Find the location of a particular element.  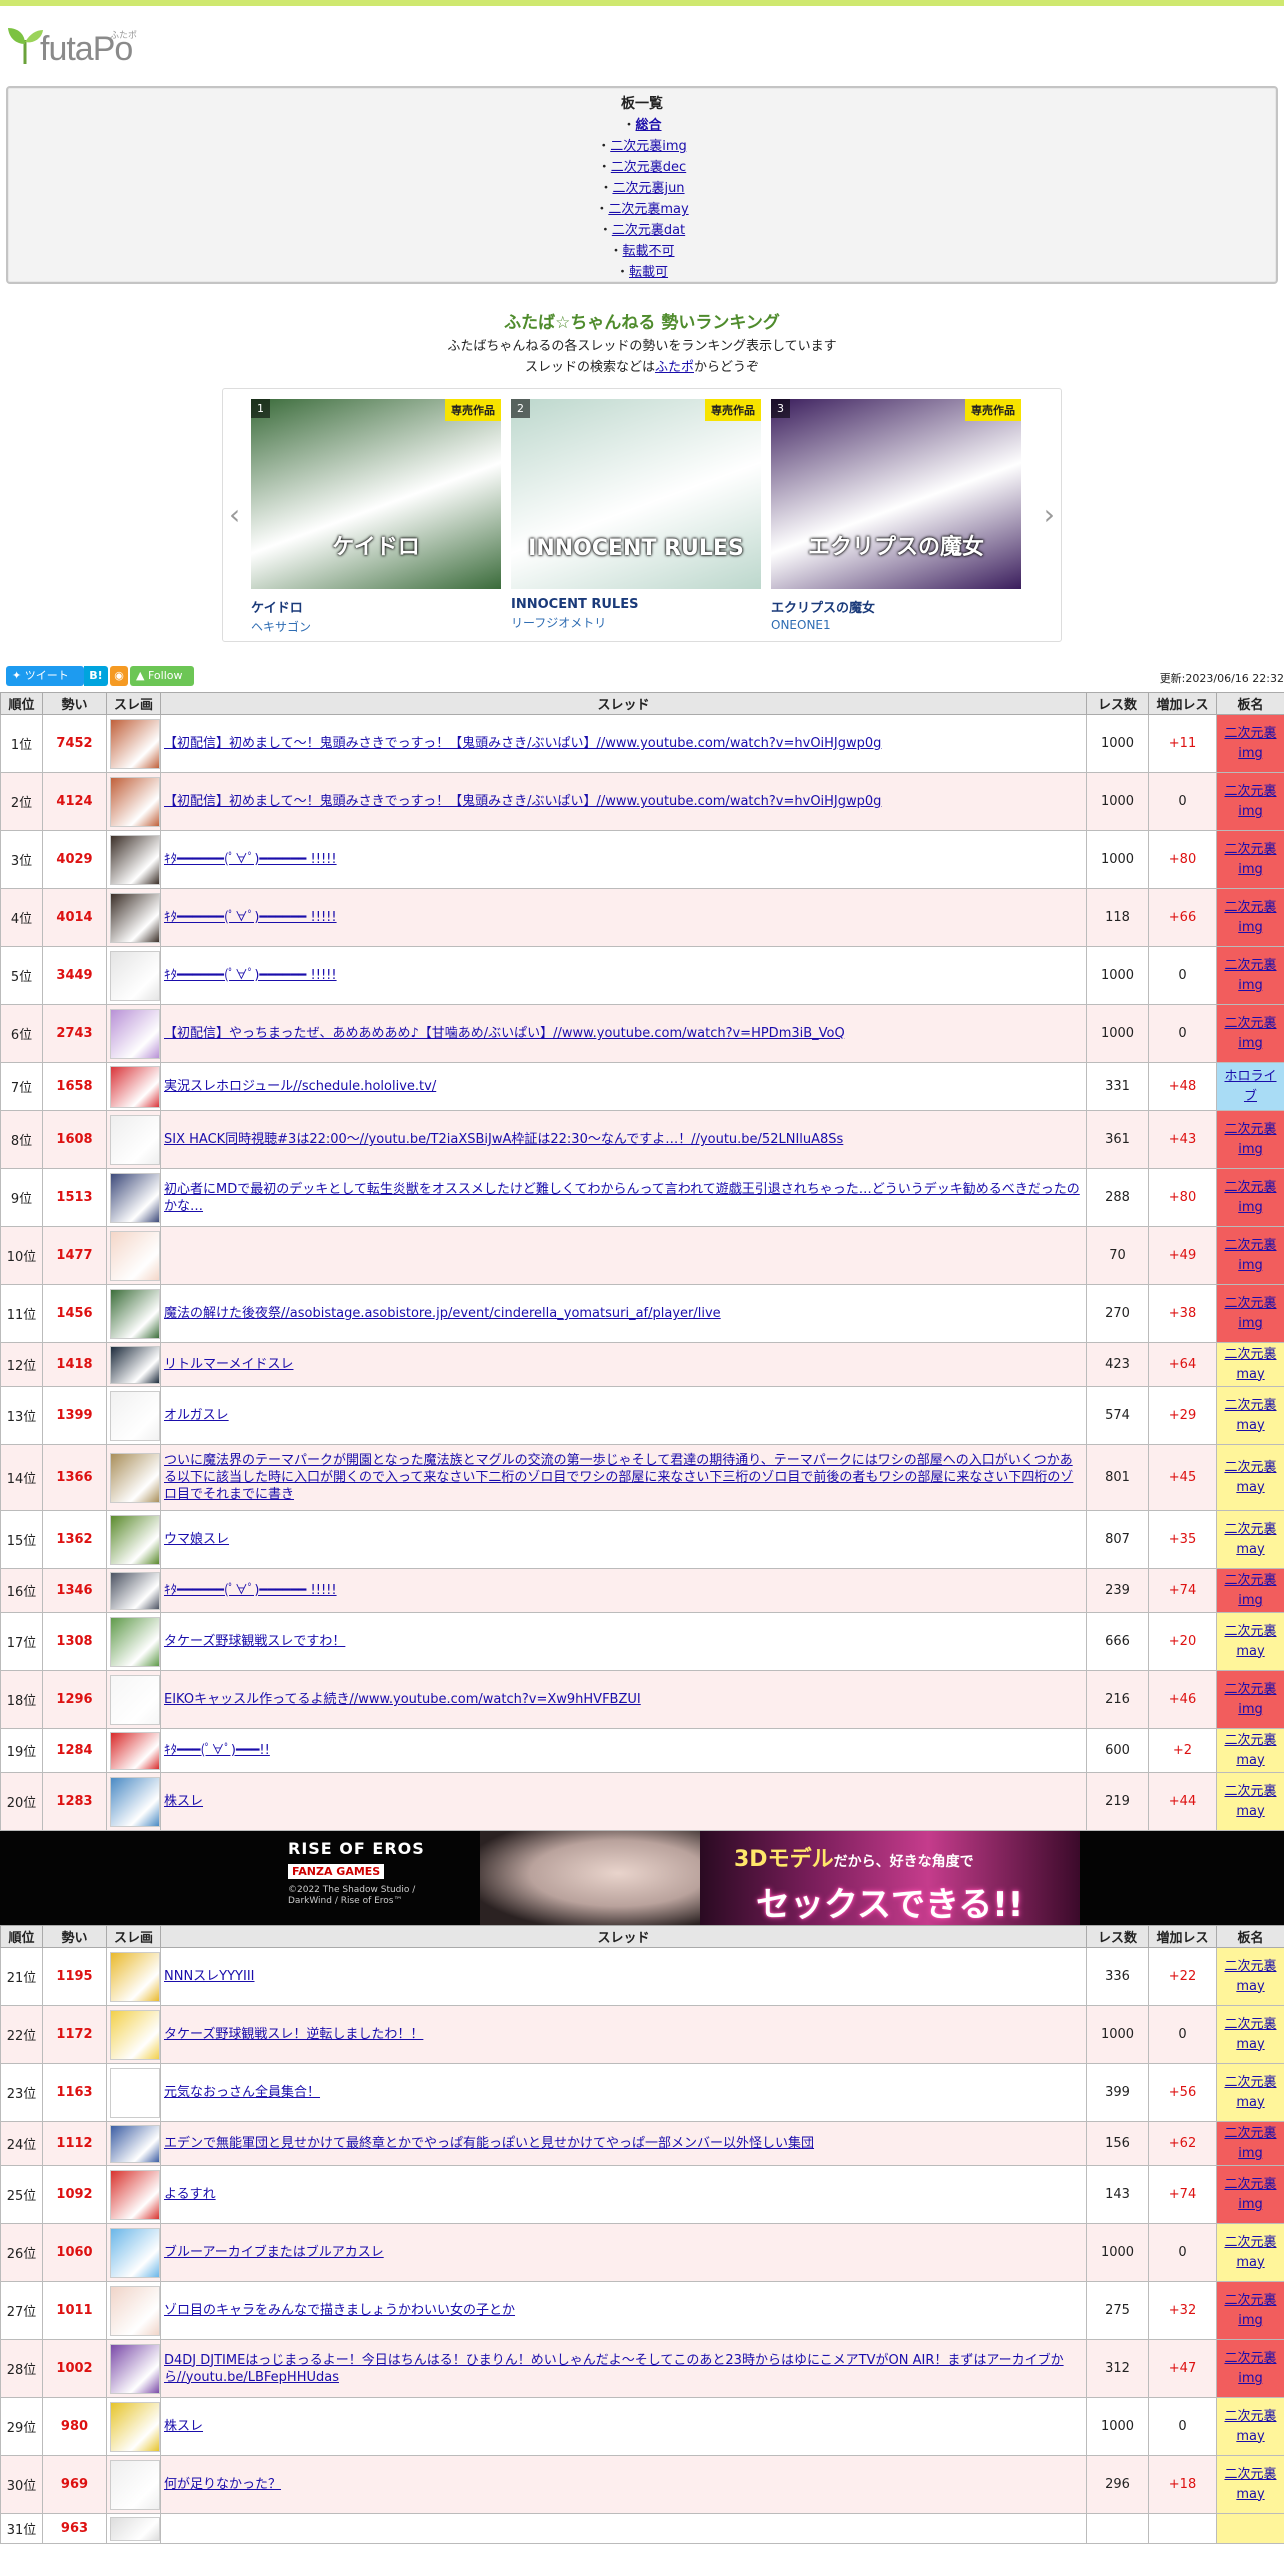

hatena-bookmark-button: B! is located at coordinates (96, 676).